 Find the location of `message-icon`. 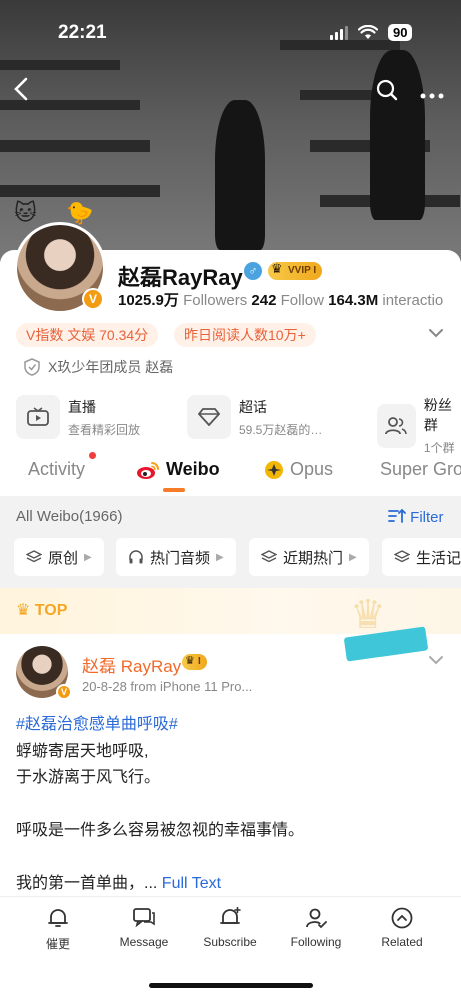

message-icon is located at coordinates (144, 918).